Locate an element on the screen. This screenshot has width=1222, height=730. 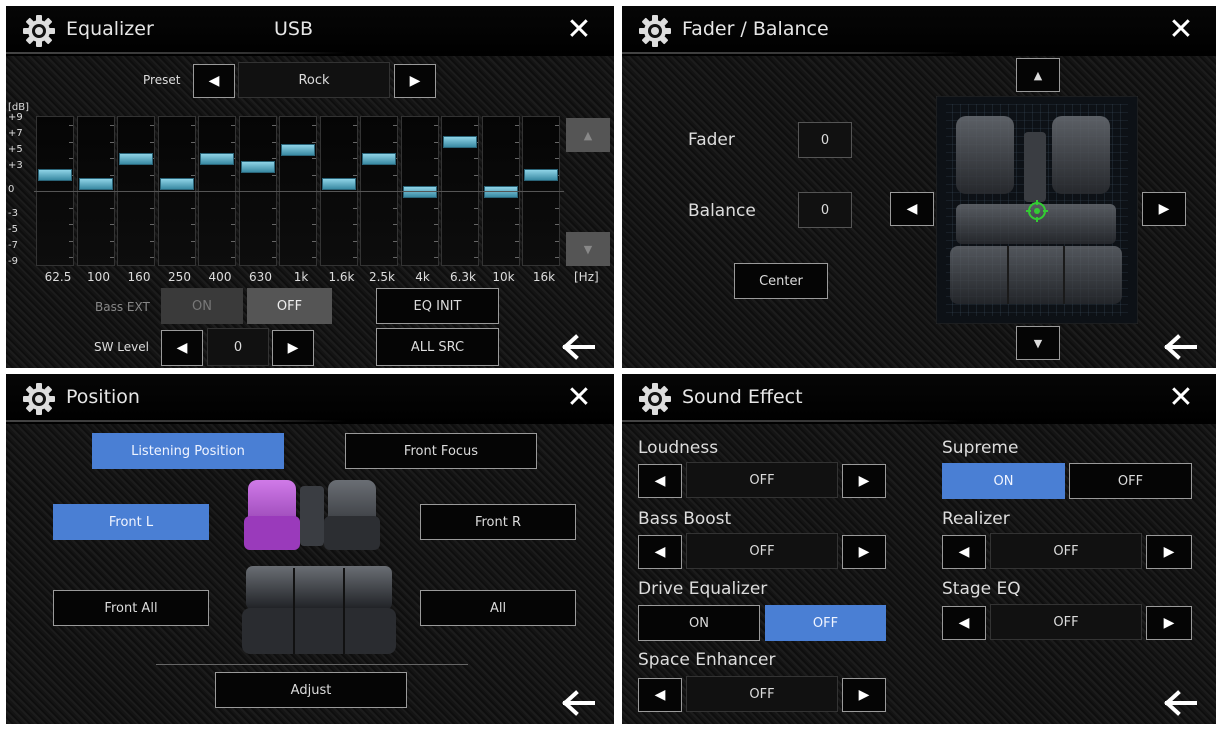
realizer-prev-button: ◀ is located at coordinates (964, 552).